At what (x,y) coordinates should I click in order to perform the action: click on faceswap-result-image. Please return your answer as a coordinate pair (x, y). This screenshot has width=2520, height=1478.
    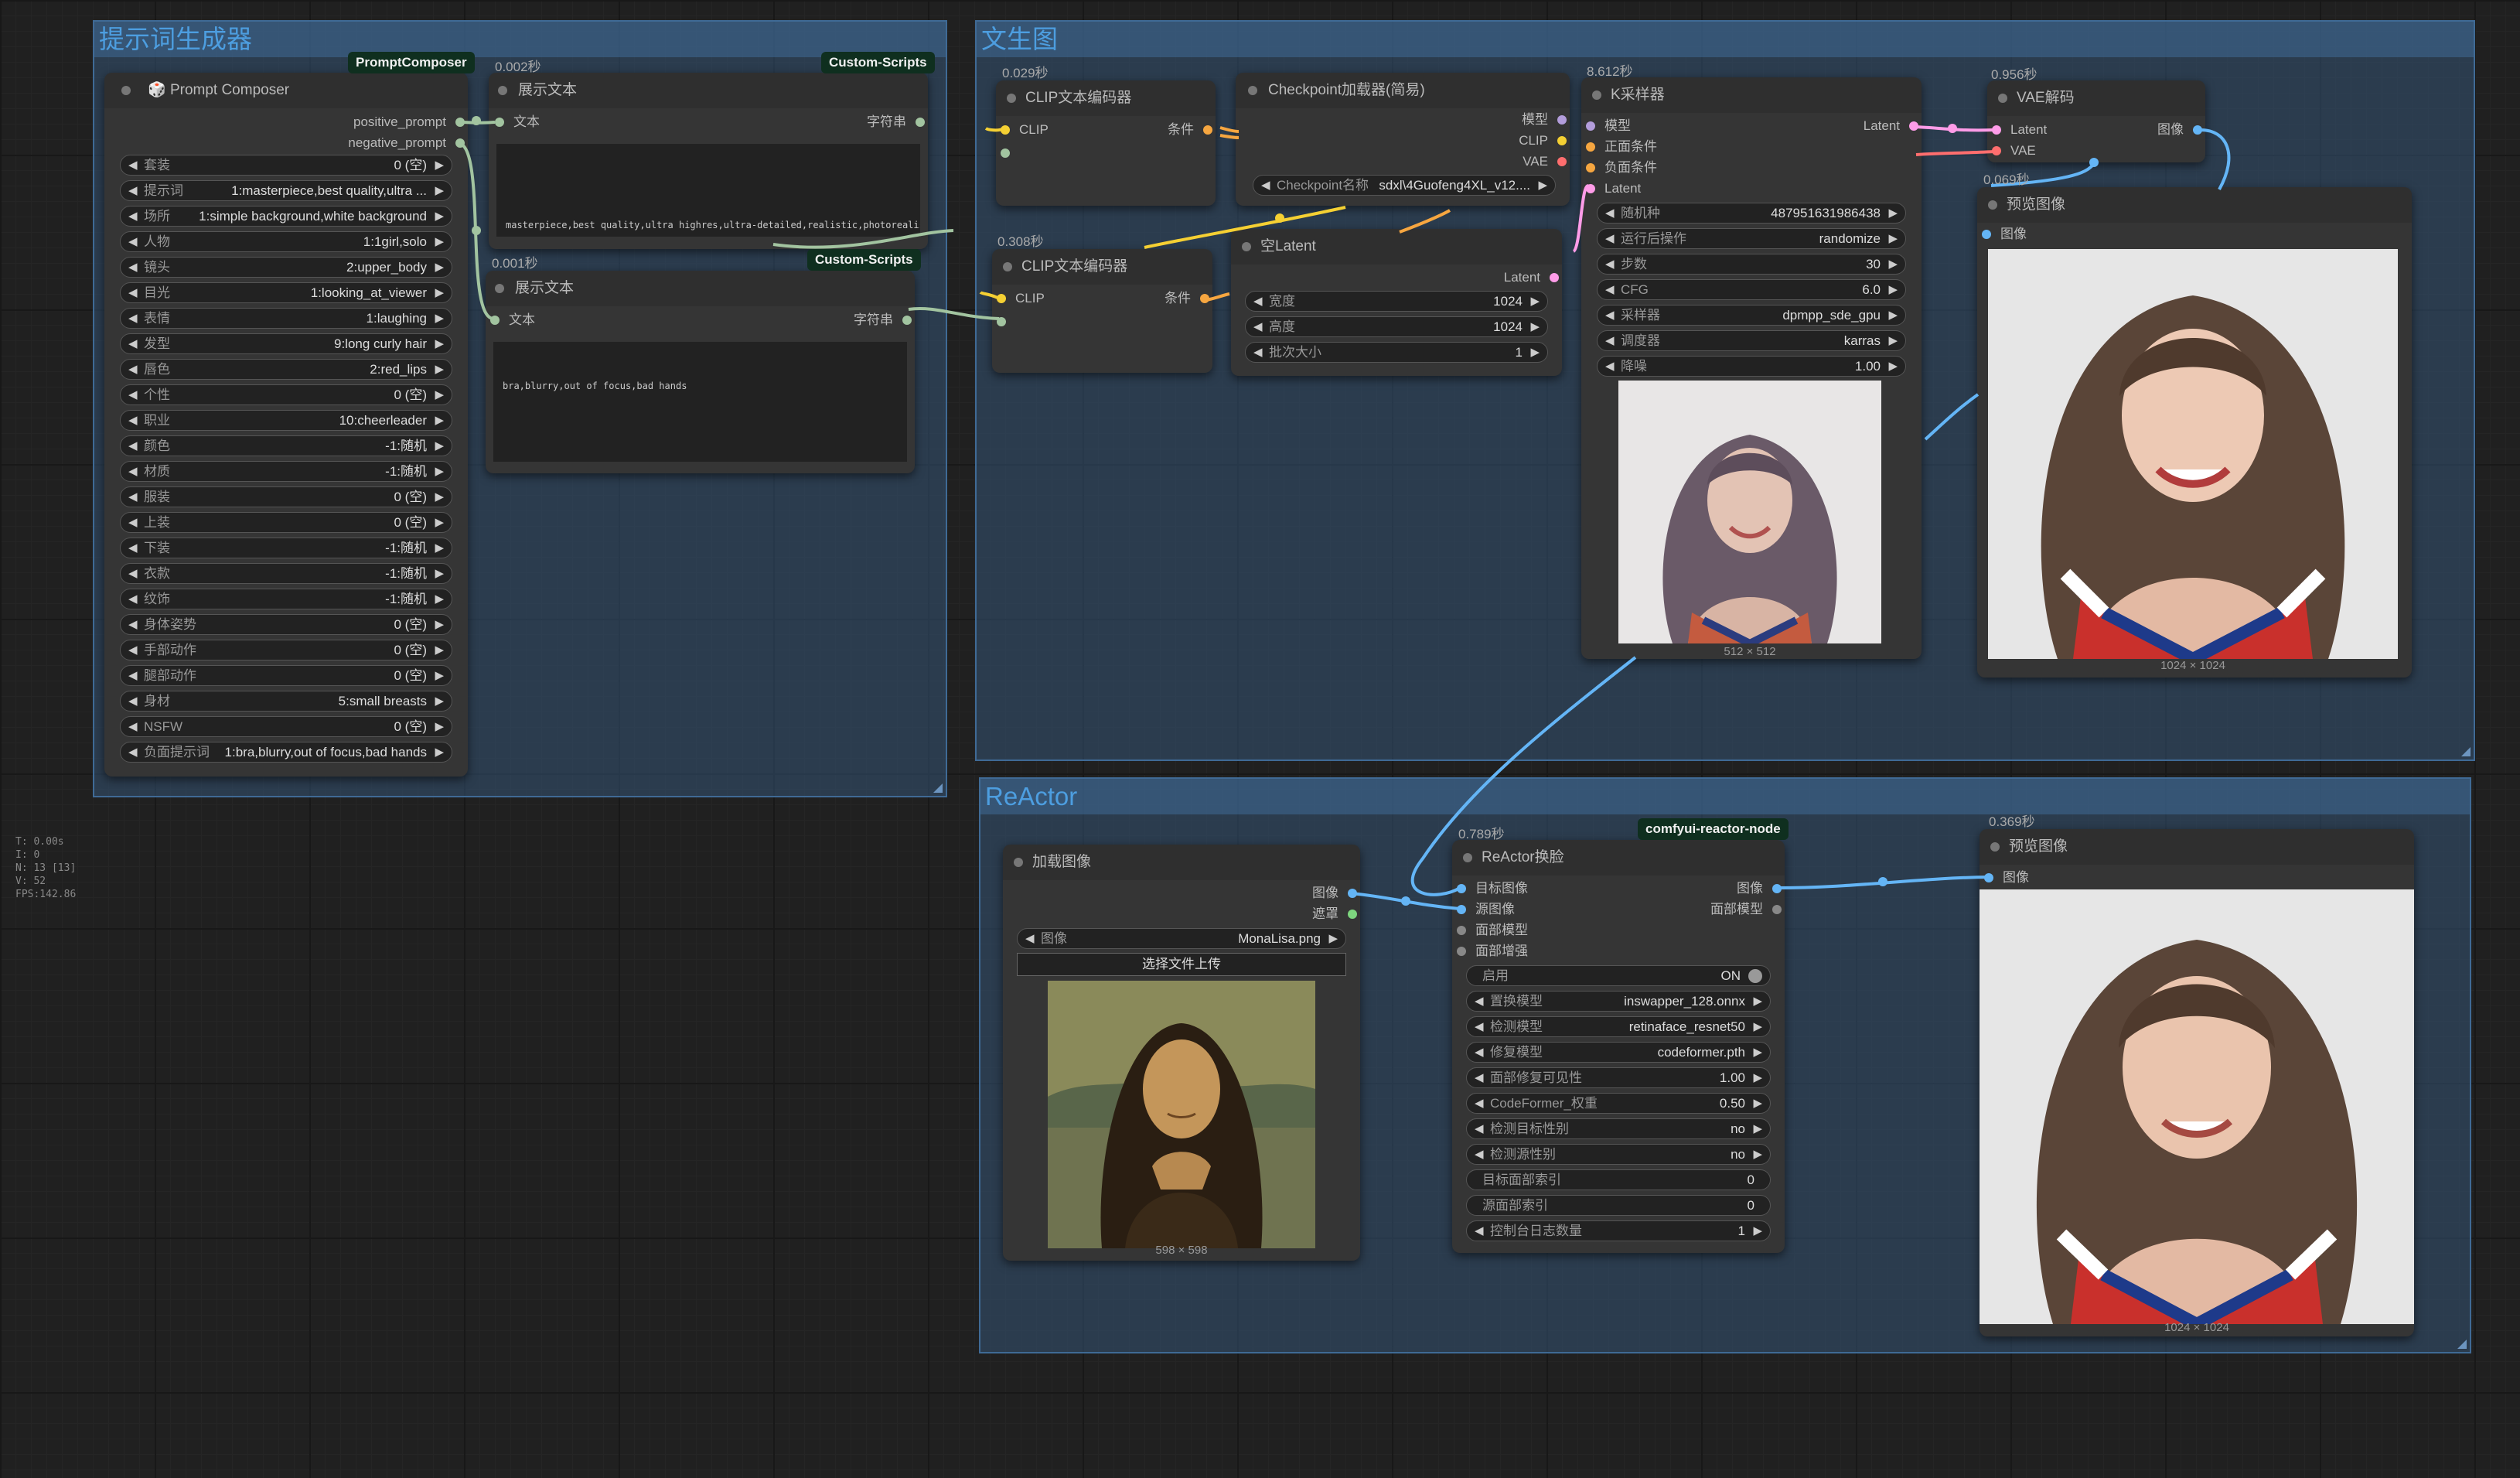
    Looking at the image, I should click on (2197, 1106).